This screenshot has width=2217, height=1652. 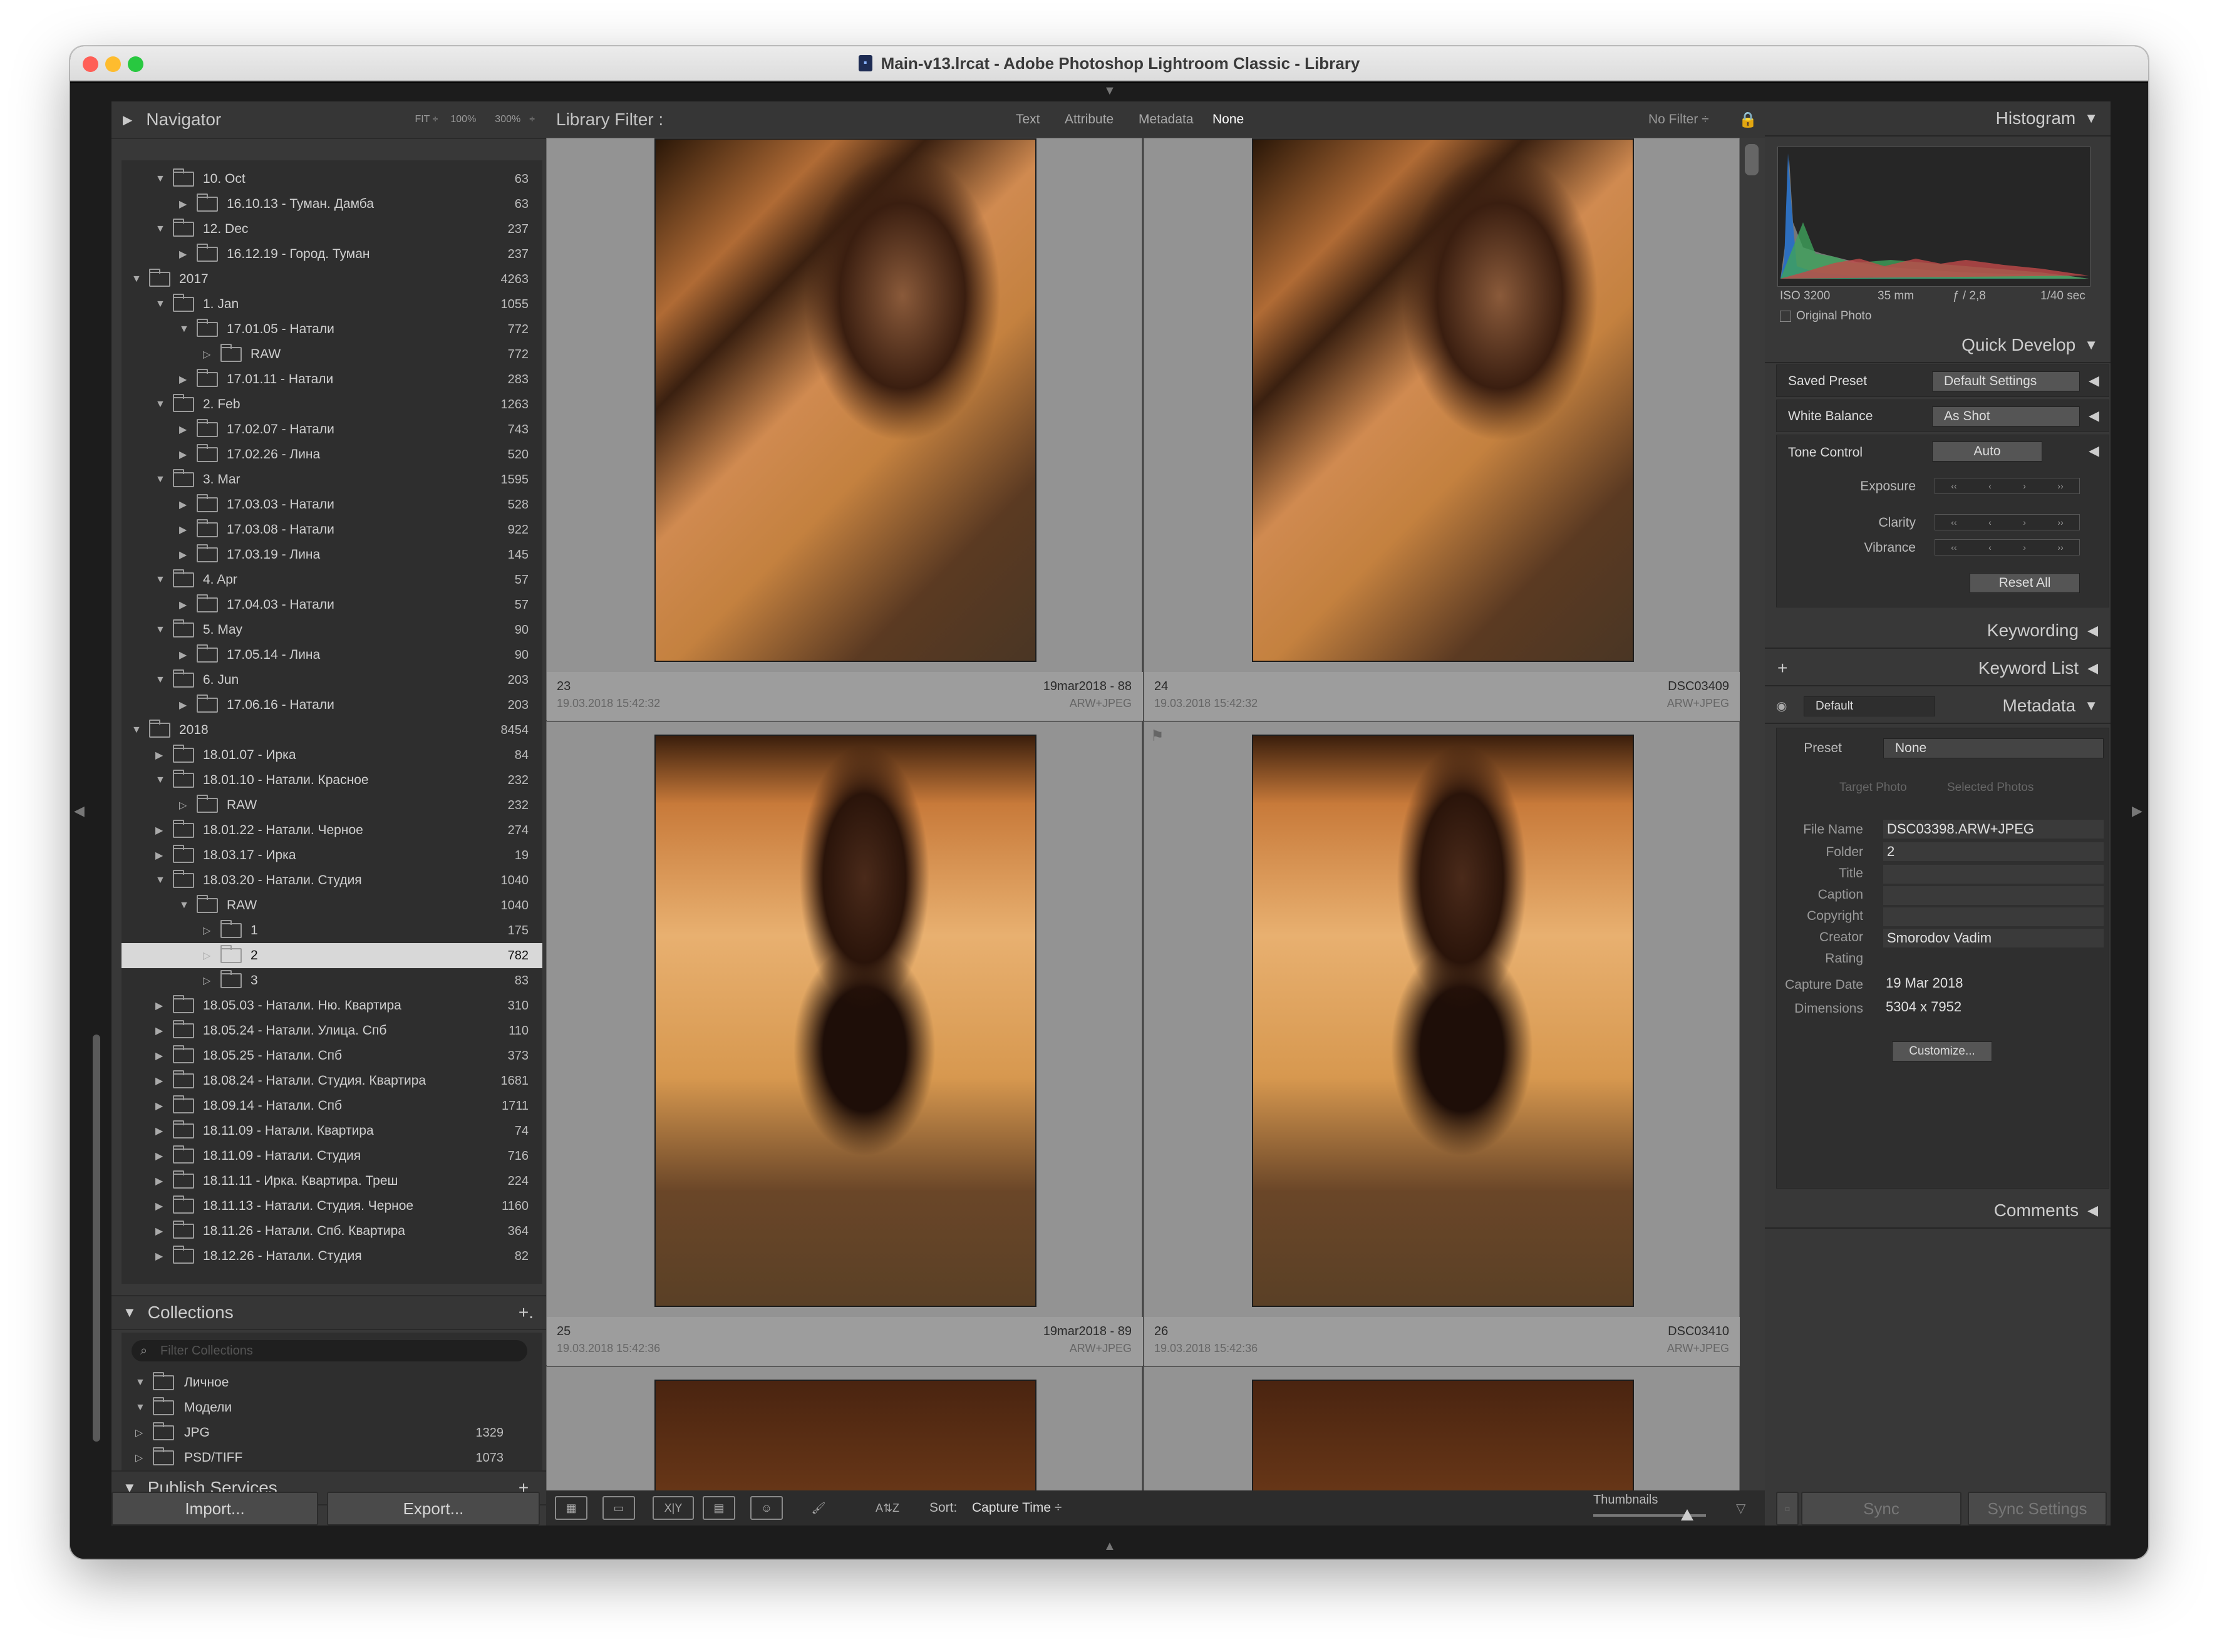 What do you see at coordinates (331, 1080) in the screenshot?
I see `folder-row: ▶ 18.08.24 - Натали. Студия. Квартира 1681` at bounding box center [331, 1080].